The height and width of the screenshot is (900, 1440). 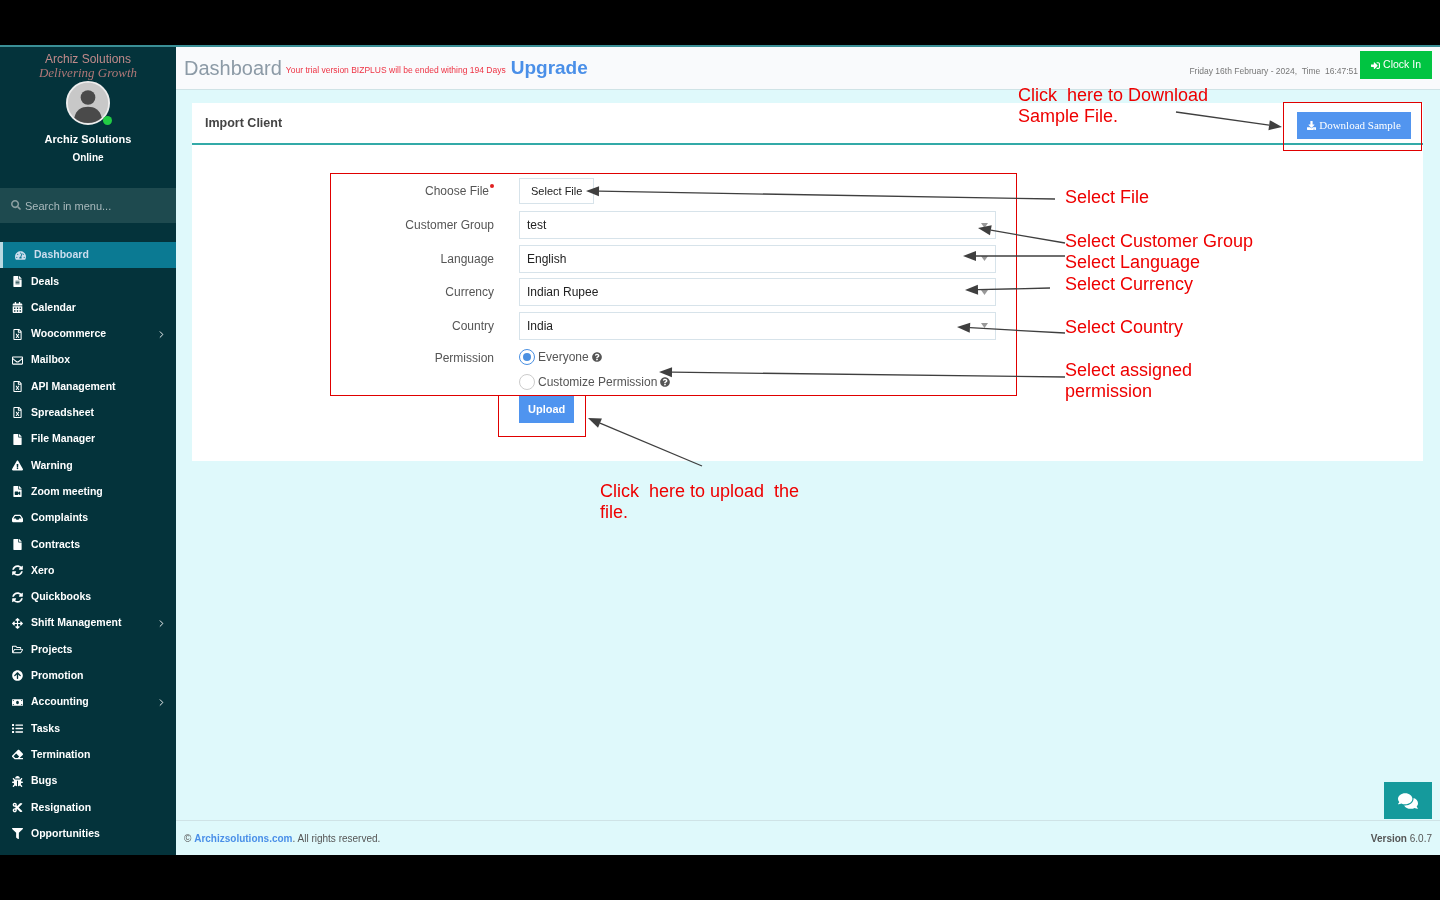 I want to click on select-field: English, so click(x=757, y=258).